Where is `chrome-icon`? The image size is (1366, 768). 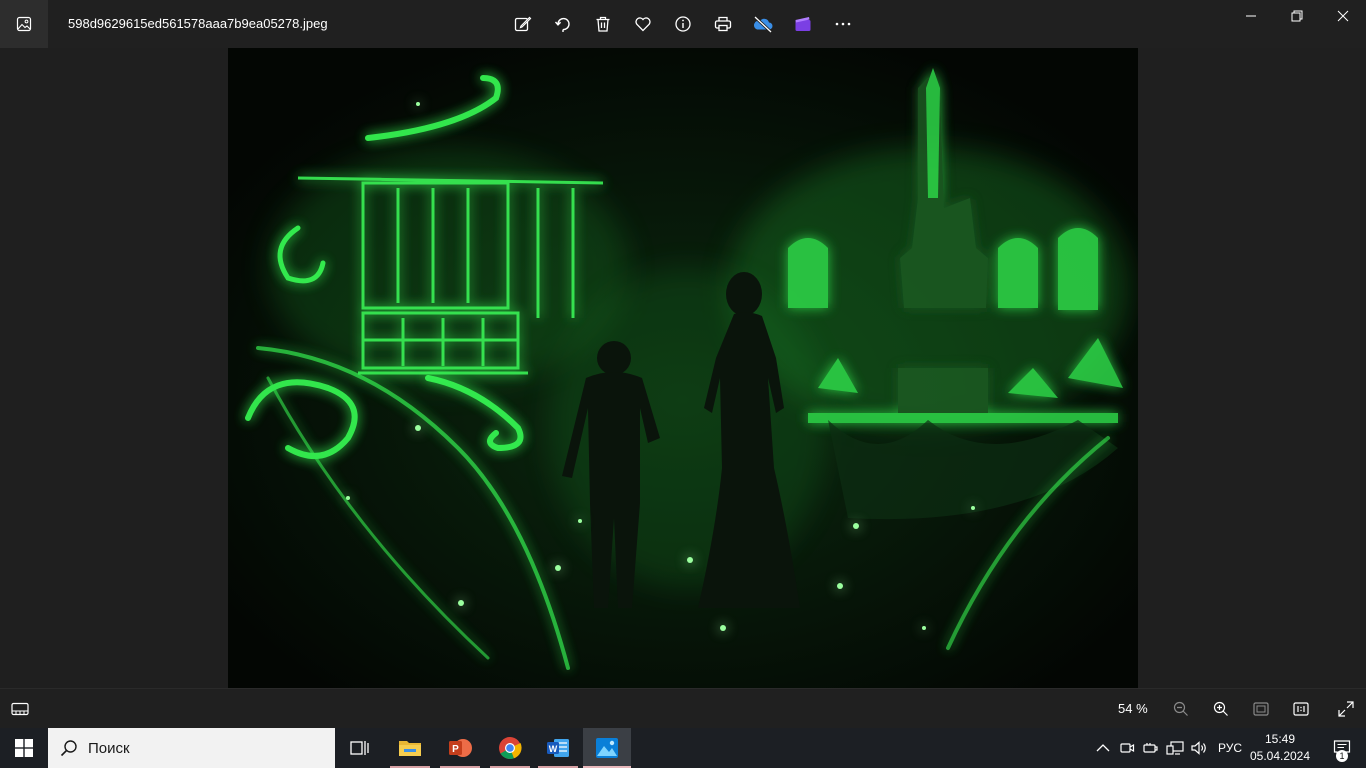
chrome-icon is located at coordinates (510, 748).